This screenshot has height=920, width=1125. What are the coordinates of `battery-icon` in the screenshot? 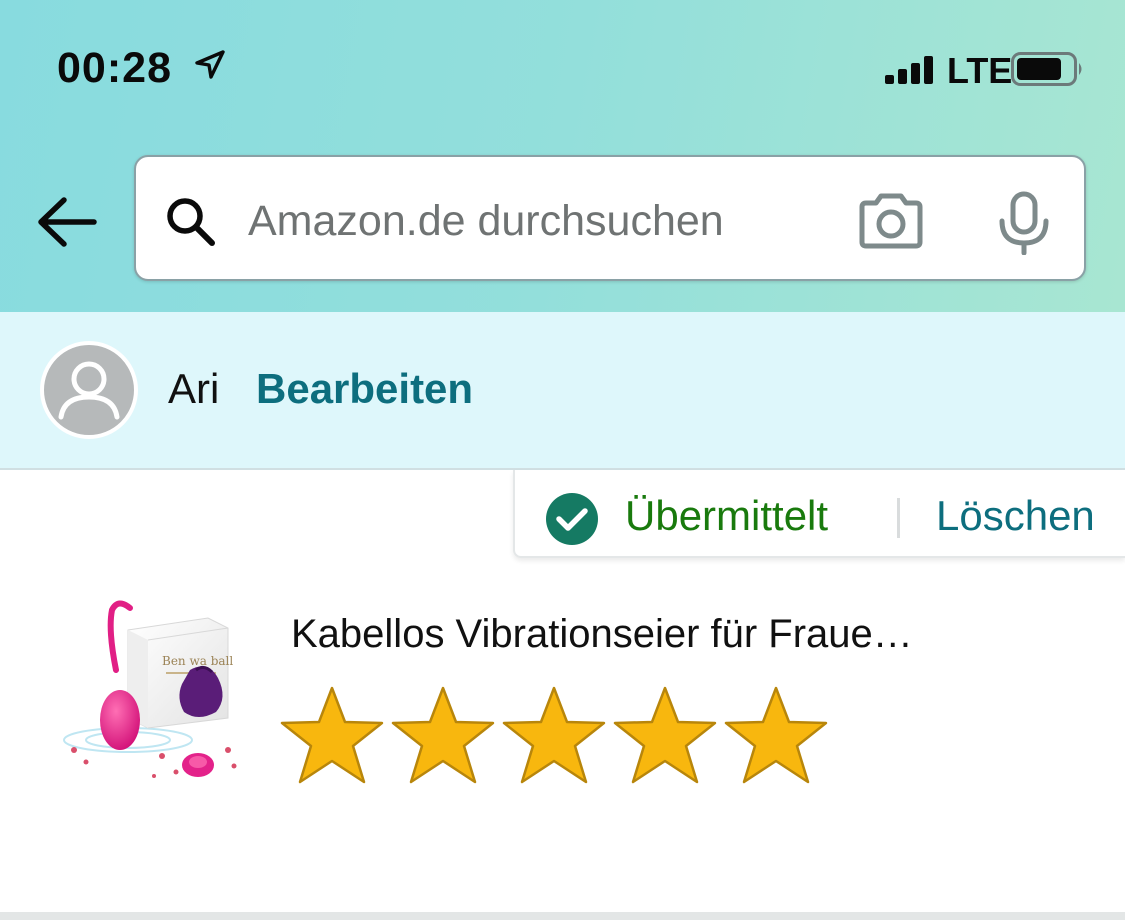 It's located at (1046, 69).